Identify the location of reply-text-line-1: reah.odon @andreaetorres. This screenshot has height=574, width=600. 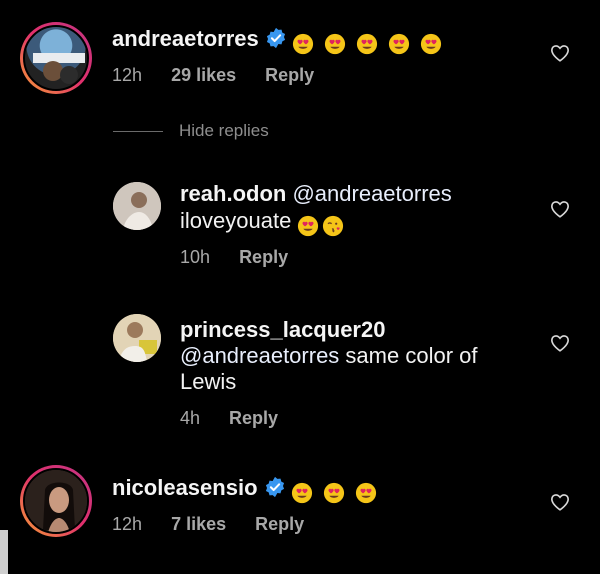
(316, 194).